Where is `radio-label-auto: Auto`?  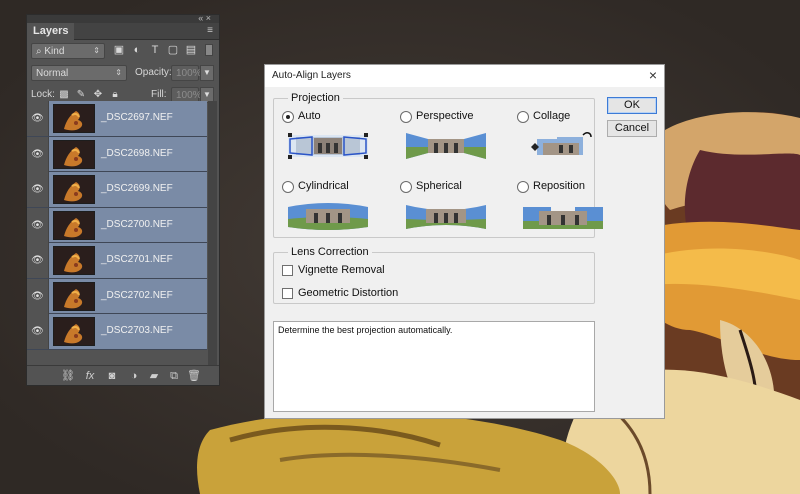 radio-label-auto: Auto is located at coordinates (309, 116).